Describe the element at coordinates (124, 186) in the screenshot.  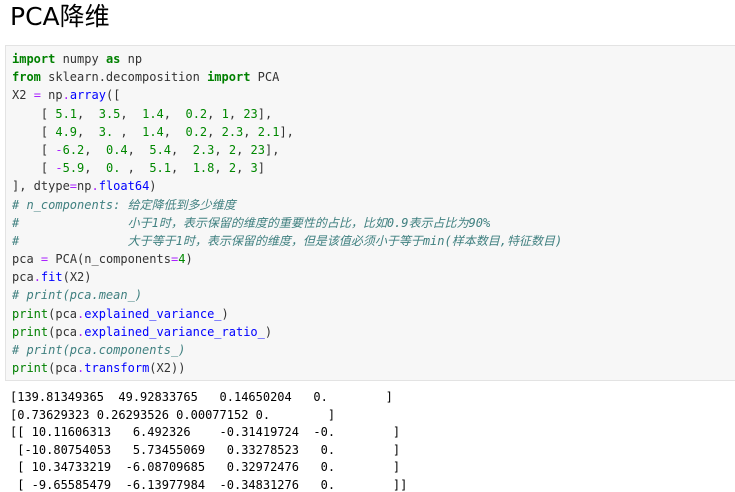
I see `code-token: float64` at that location.